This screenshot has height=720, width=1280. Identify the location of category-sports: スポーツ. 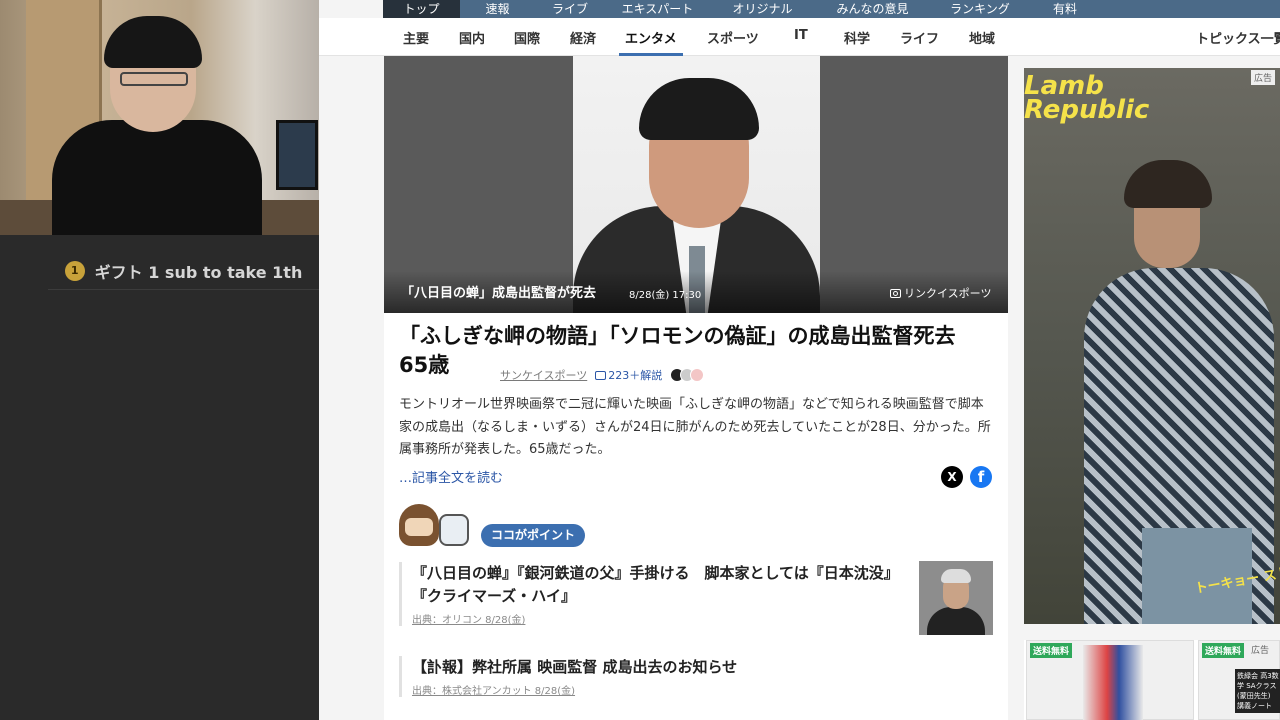
(733, 42).